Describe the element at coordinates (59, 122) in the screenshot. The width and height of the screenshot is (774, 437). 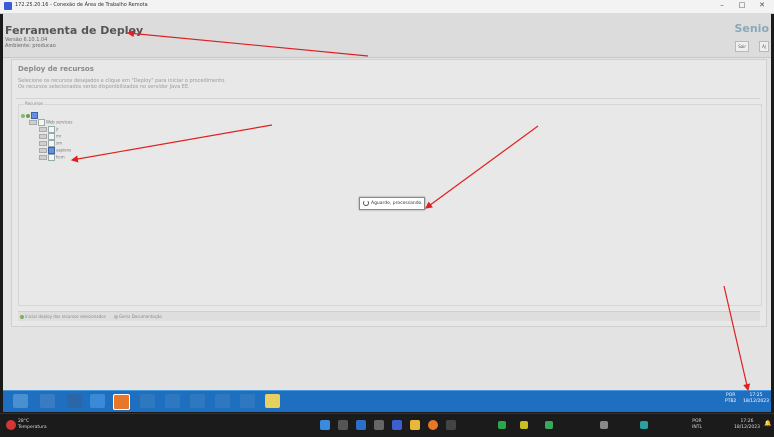
I see `group-label: Web services` at that location.